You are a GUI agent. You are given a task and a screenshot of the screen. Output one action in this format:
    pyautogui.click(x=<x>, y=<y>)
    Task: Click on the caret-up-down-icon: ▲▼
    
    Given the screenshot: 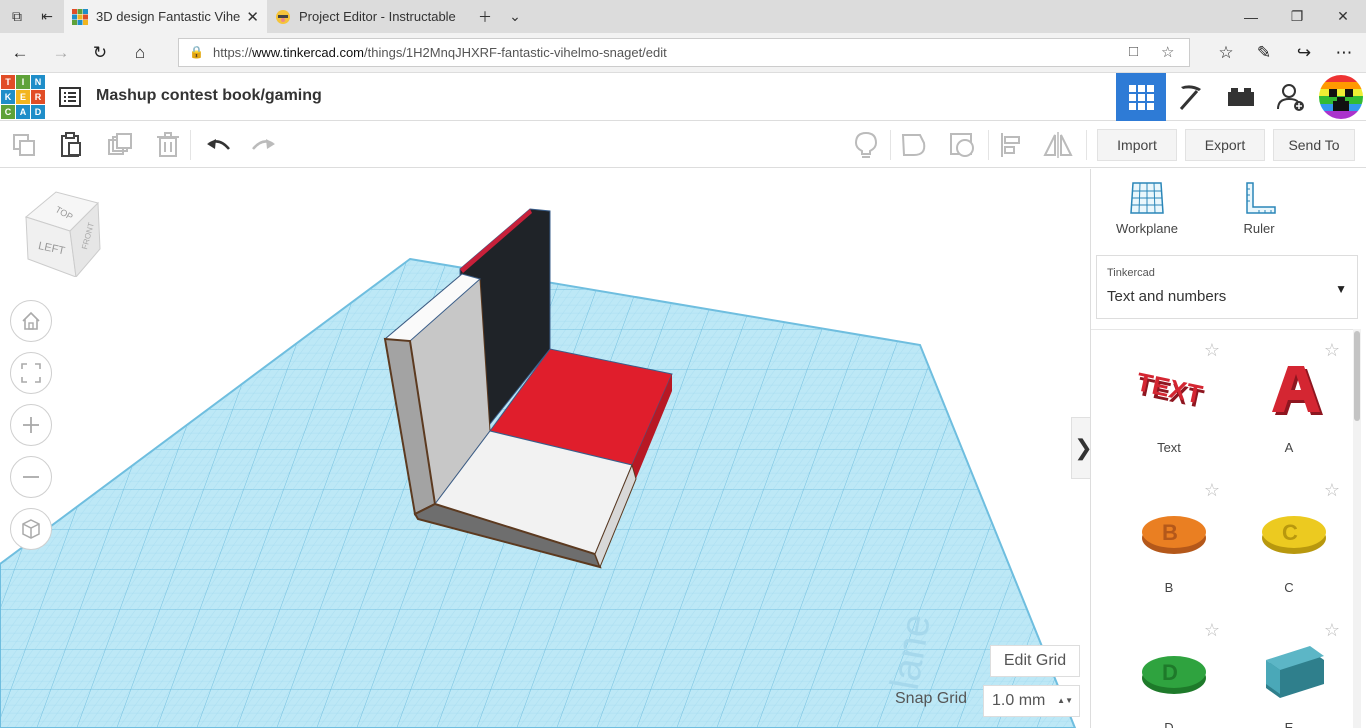 What is the action you would take?
    pyautogui.click(x=1065, y=700)
    